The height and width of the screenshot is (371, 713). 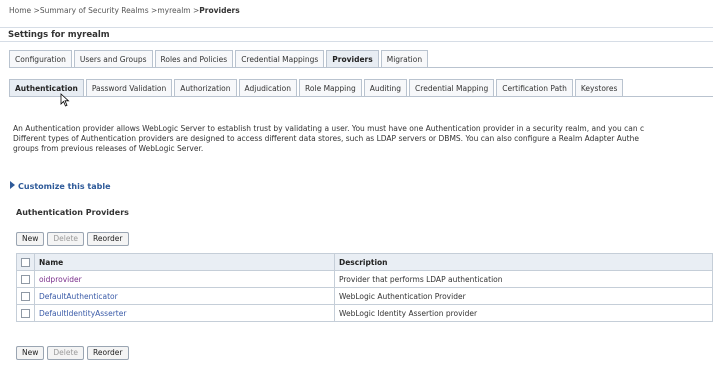 I want to click on provider-link: DefaultAuthenticator, so click(x=78, y=296).